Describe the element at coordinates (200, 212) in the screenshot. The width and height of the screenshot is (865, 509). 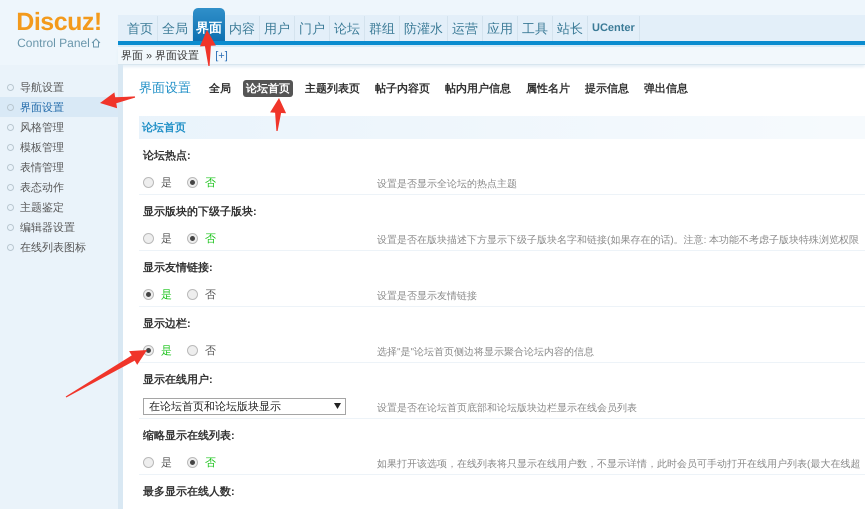
I see `setting-title: 显示版块的下级子版块:` at that location.